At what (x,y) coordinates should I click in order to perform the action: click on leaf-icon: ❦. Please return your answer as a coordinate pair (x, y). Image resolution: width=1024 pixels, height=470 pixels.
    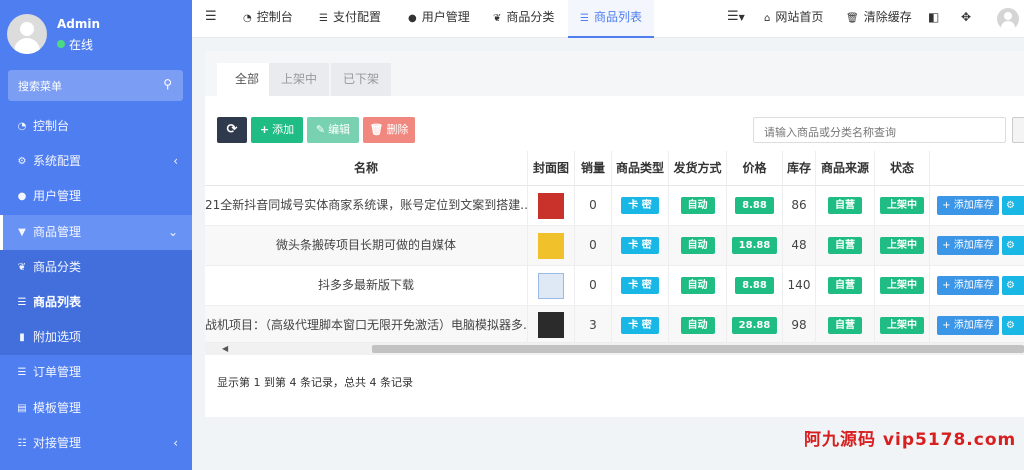
    Looking at the image, I should click on (22, 267).